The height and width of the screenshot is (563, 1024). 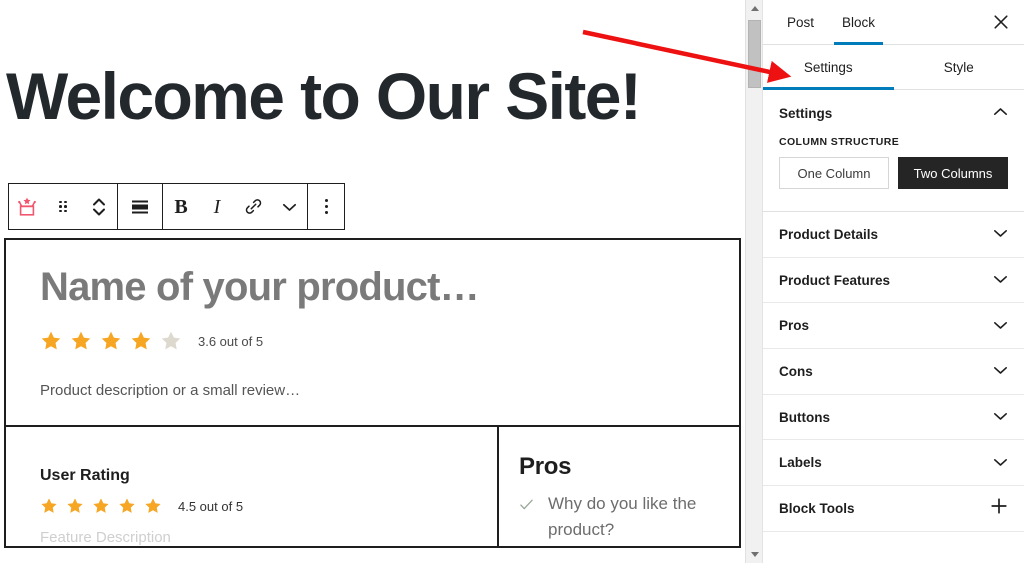 I want to click on page-title: Welcome to Our Site!, so click(x=324, y=96).